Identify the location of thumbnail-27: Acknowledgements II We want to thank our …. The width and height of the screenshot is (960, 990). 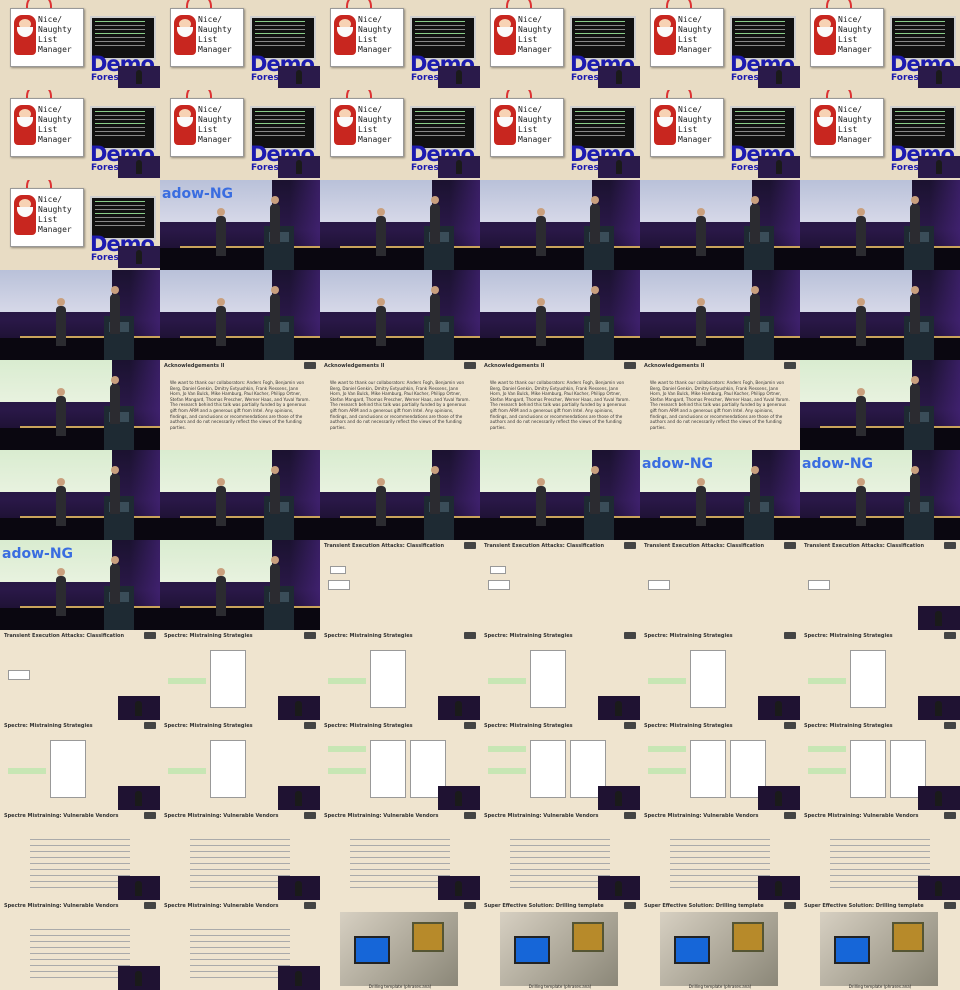
(400, 405).